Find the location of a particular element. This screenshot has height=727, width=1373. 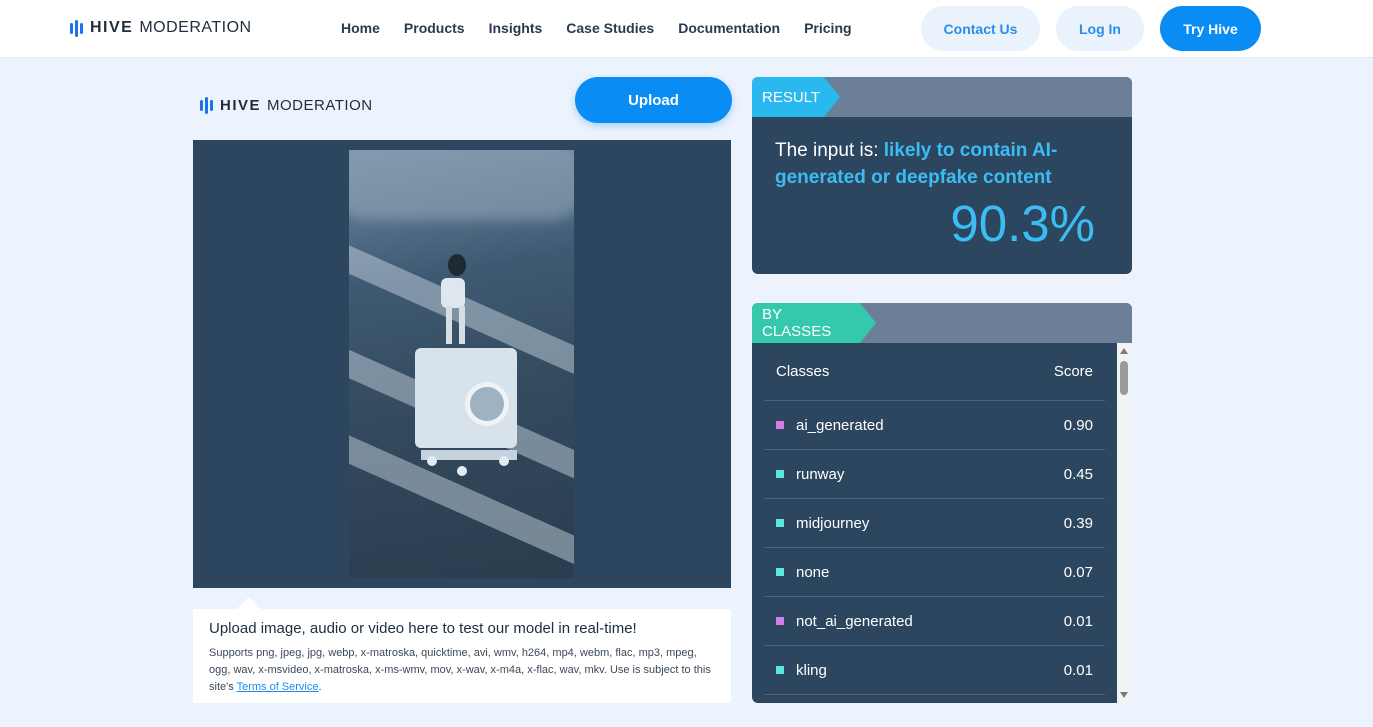

table-row: none 0.07 is located at coordinates (934, 572).